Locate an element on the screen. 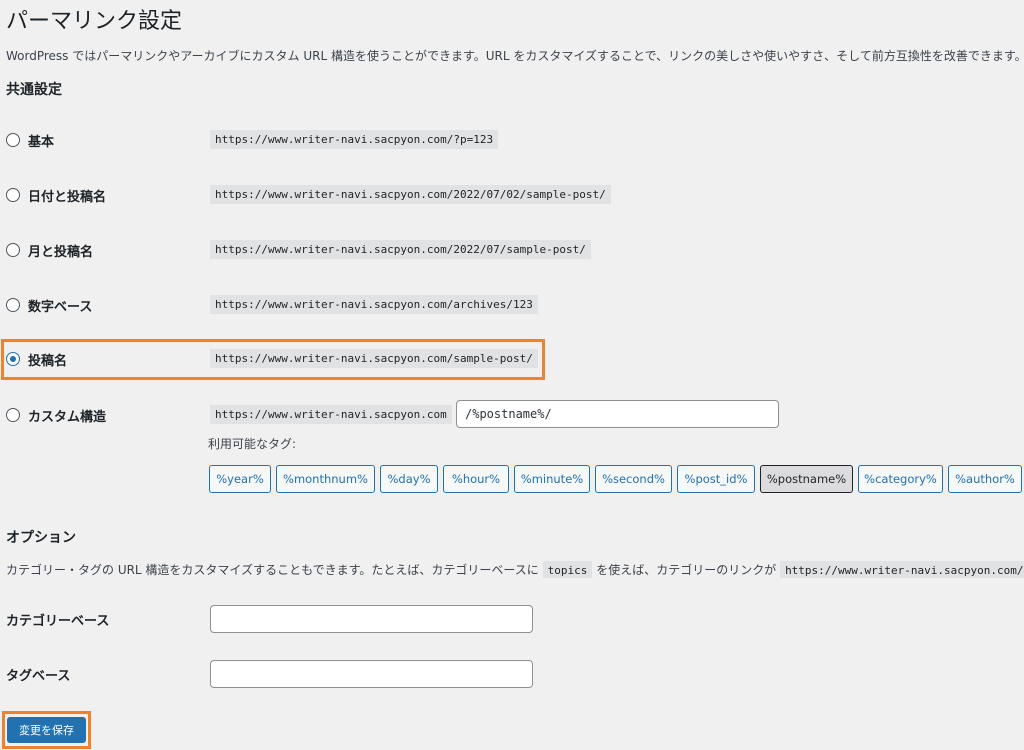  tag-base-label: タグベース is located at coordinates (38, 676).